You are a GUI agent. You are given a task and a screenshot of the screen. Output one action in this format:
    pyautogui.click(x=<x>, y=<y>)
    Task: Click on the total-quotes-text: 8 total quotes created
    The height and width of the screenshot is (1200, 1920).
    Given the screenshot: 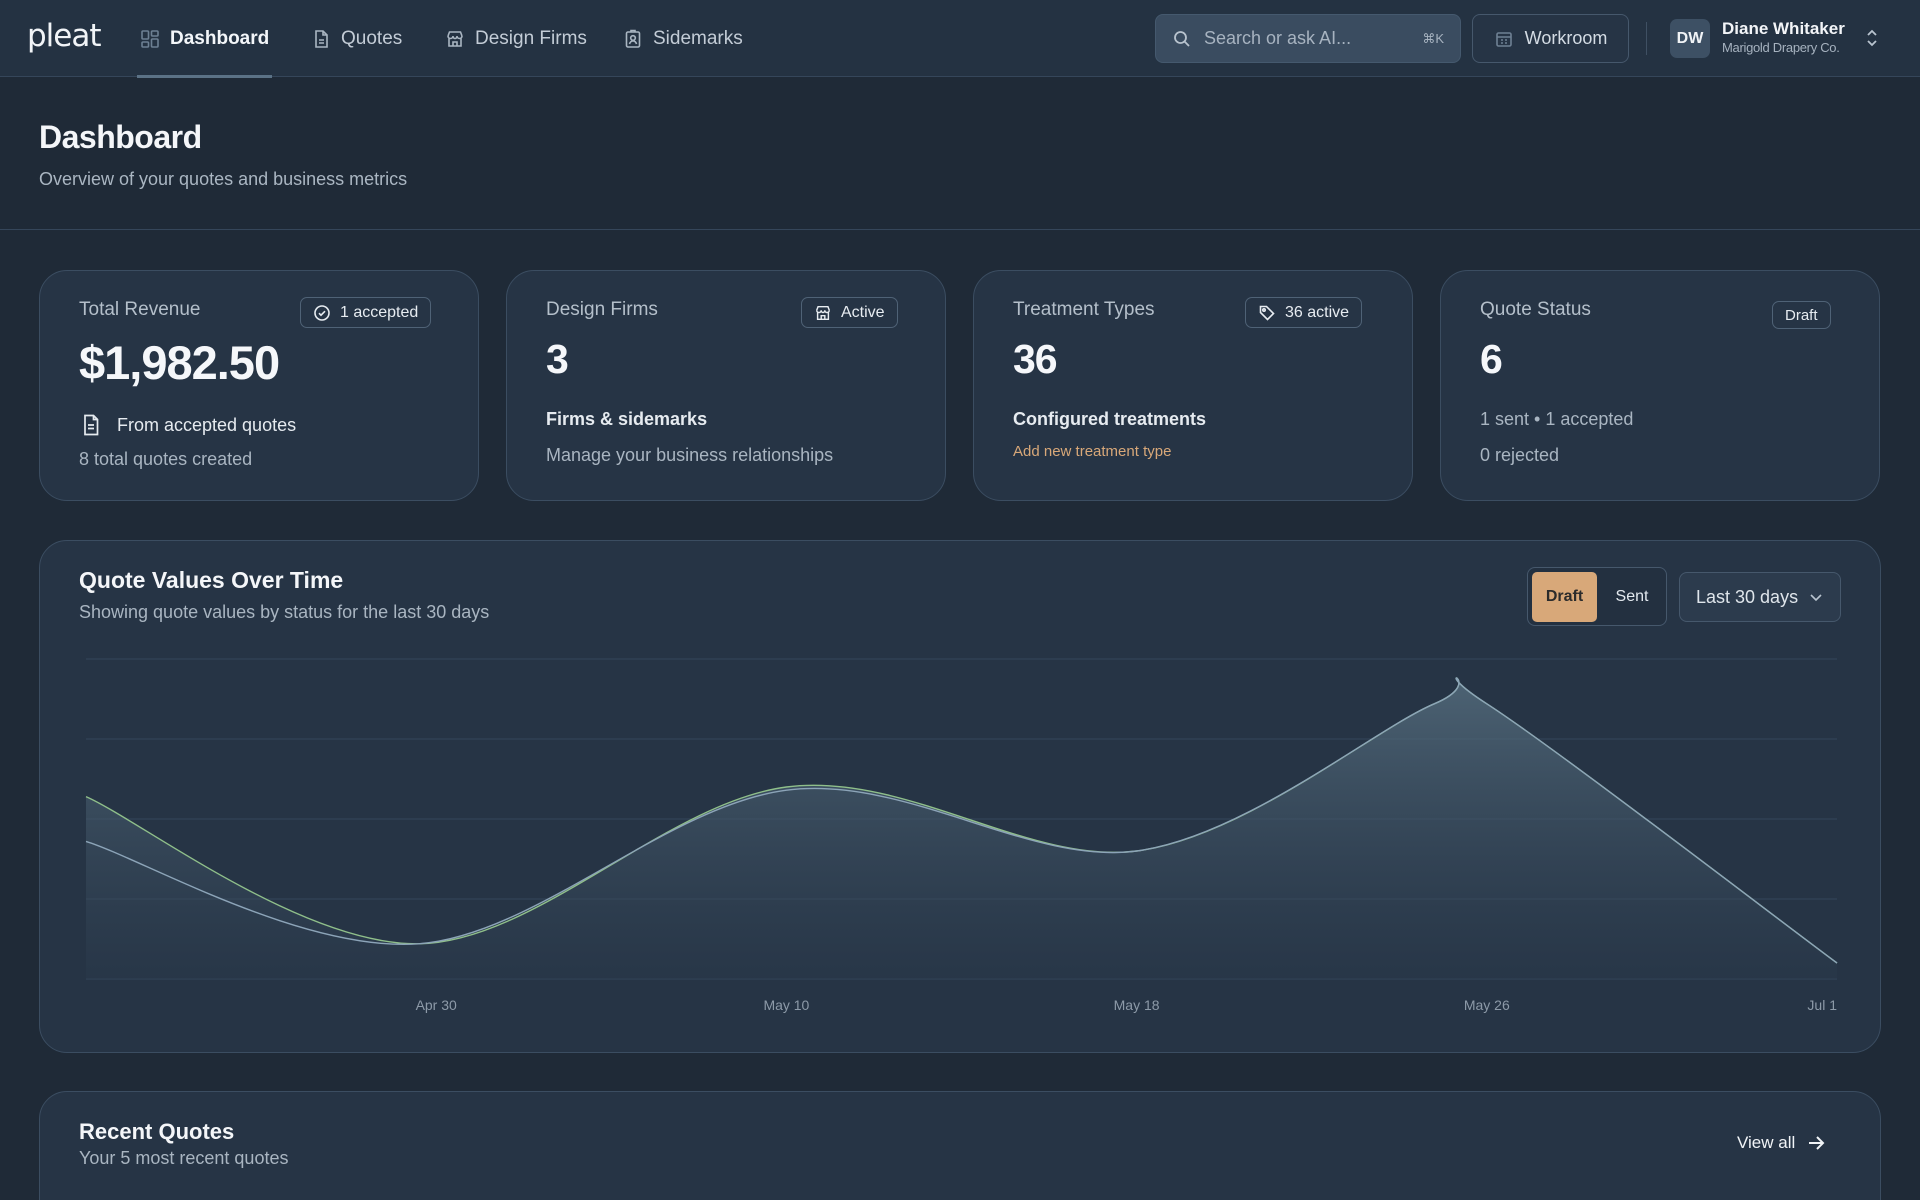 What is the action you would take?
    pyautogui.click(x=166, y=459)
    